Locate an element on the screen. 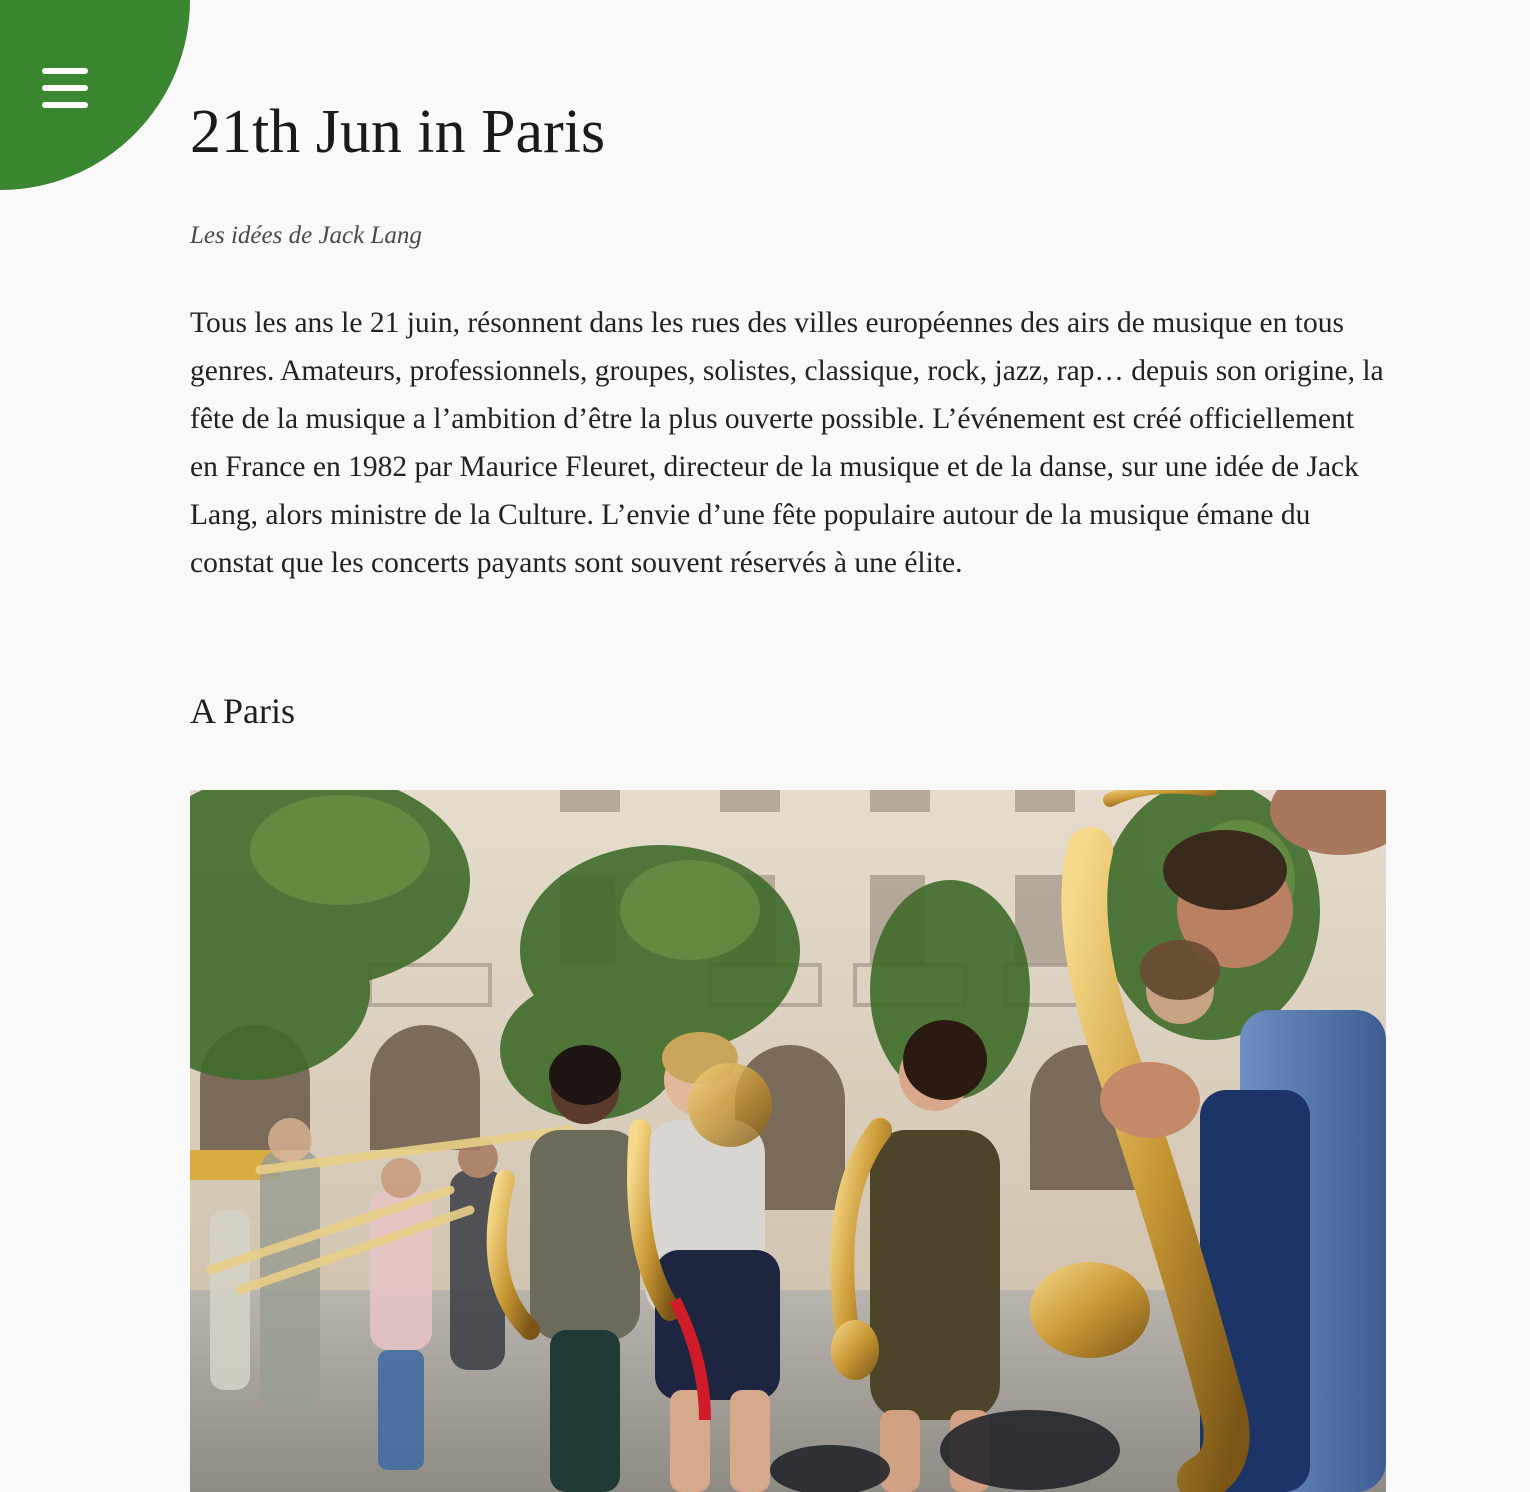 The width and height of the screenshot is (1530, 1492). section-heading: A Paris is located at coordinates (243, 711).